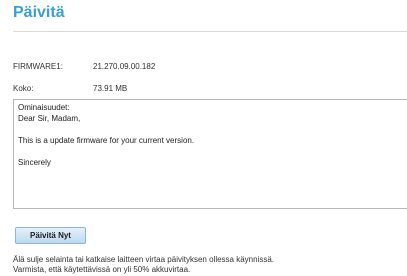  What do you see at coordinates (110, 88) in the screenshot?
I see `size-value: 73.91 MB` at bounding box center [110, 88].